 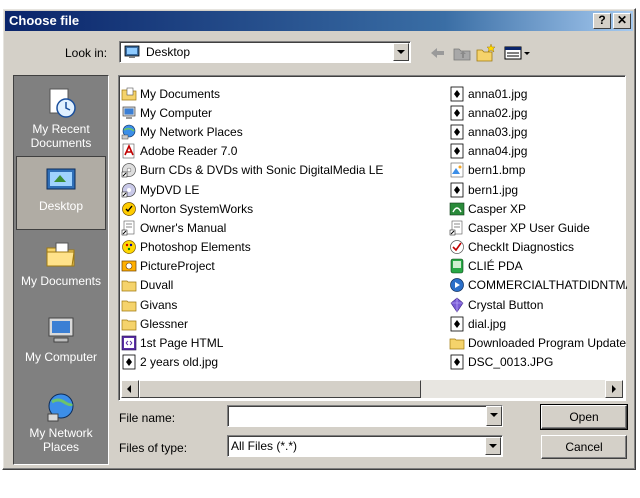 I want to click on file-item: anna02.jpg, so click(x=538, y=112).